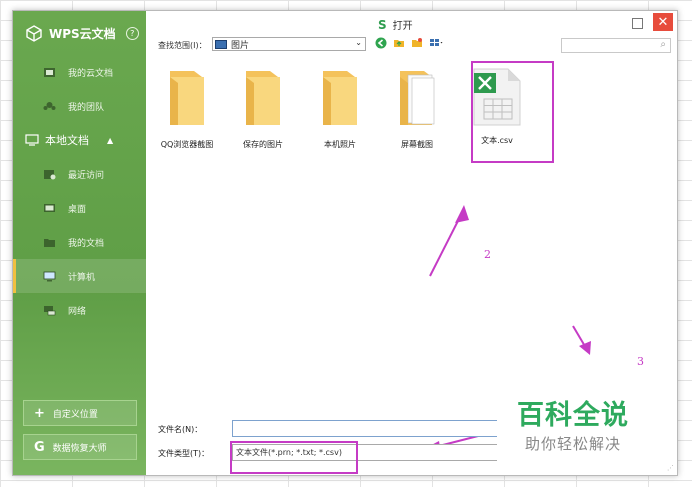 The height and width of the screenshot is (487, 692). I want to click on search-icon: ⌕, so click(663, 44).